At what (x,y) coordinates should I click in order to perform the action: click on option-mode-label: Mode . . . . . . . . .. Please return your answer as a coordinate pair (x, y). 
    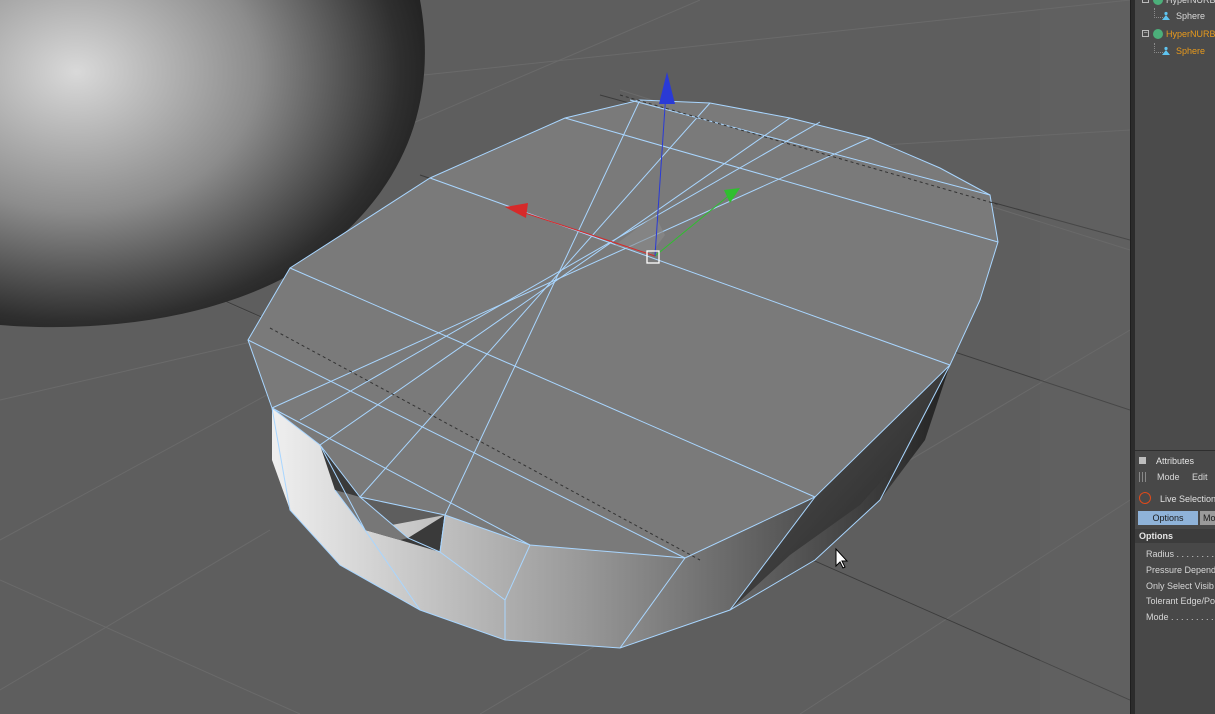
    Looking at the image, I should click on (1180, 617).